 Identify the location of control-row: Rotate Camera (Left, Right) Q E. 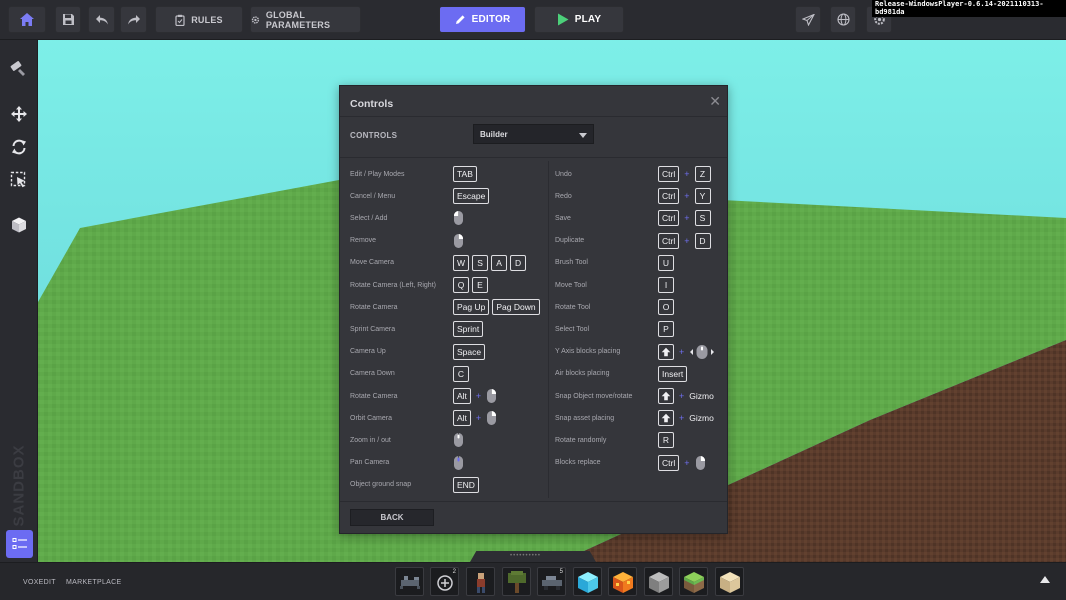
(450, 285).